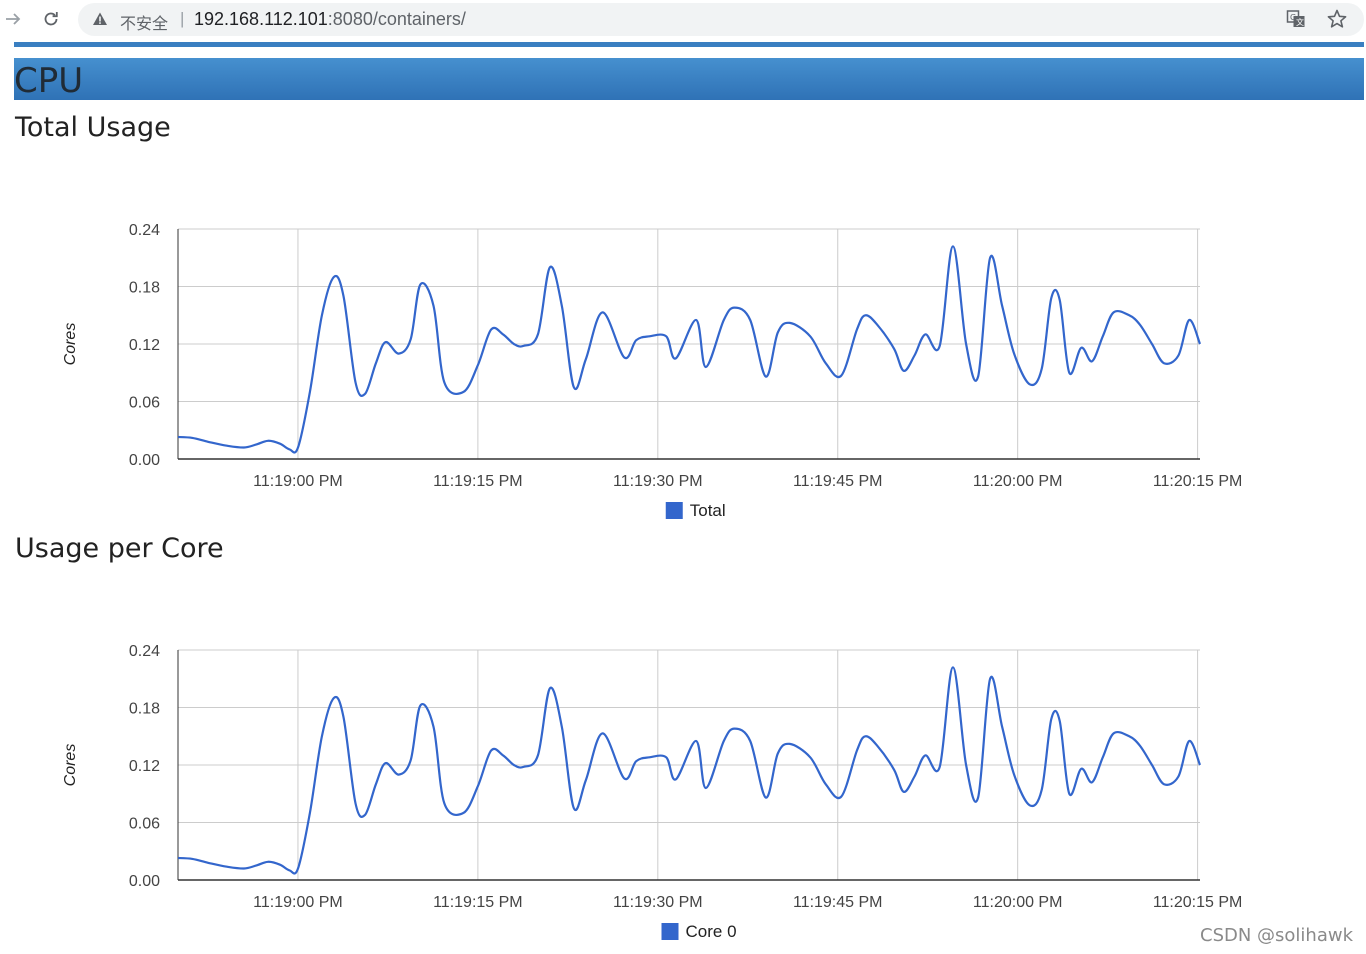 The image size is (1366, 954). I want to click on reload-icon, so click(51, 19).